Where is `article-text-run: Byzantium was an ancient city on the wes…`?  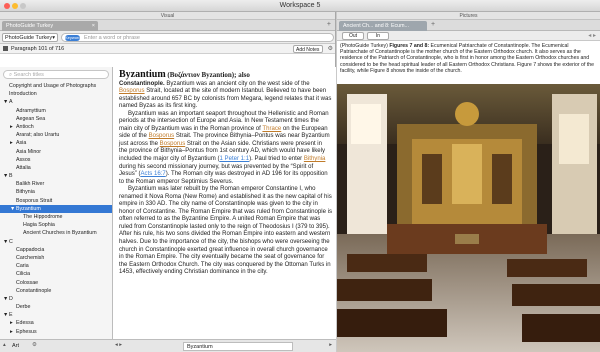
article-text-run: Byzantium was an ancient city on the wes… is located at coordinates (237, 83).